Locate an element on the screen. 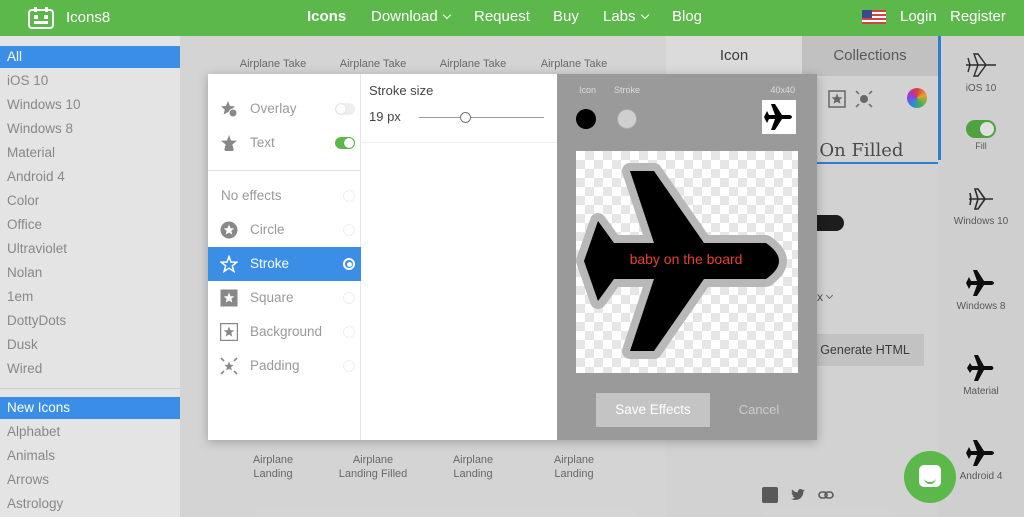 This screenshot has height=517, width=1024. sidebar-item-dusk: Dusk is located at coordinates (90, 345).